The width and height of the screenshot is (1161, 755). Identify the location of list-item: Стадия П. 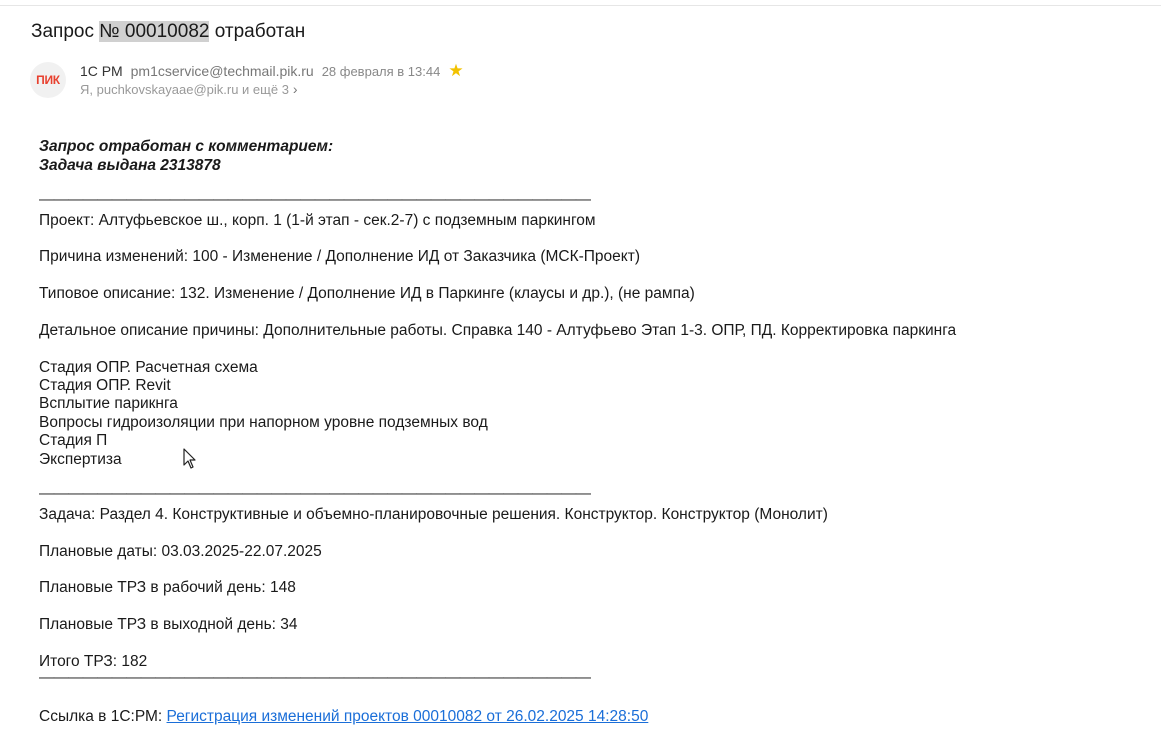
(73, 440).